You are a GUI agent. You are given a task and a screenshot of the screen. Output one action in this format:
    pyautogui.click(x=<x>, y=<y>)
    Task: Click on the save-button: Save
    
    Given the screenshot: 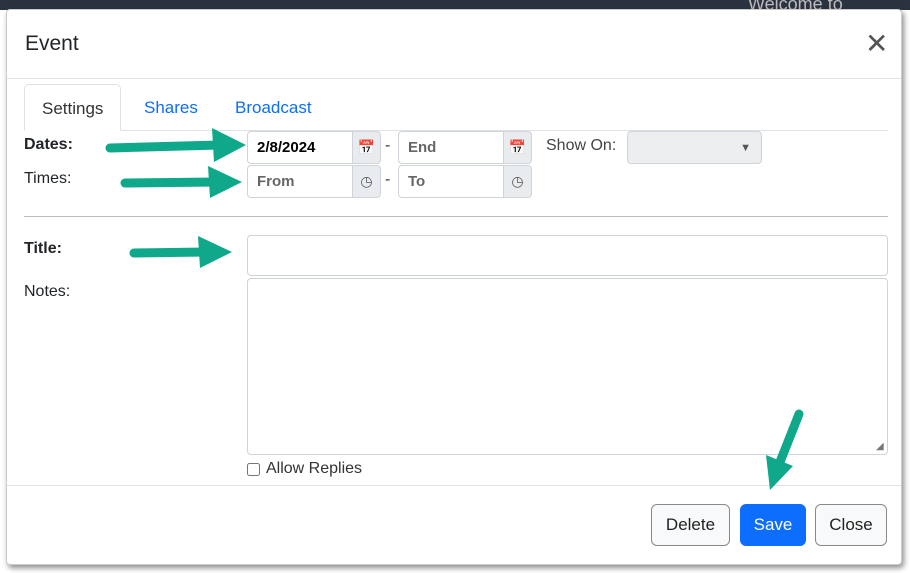 What is the action you would take?
    pyautogui.click(x=773, y=525)
    